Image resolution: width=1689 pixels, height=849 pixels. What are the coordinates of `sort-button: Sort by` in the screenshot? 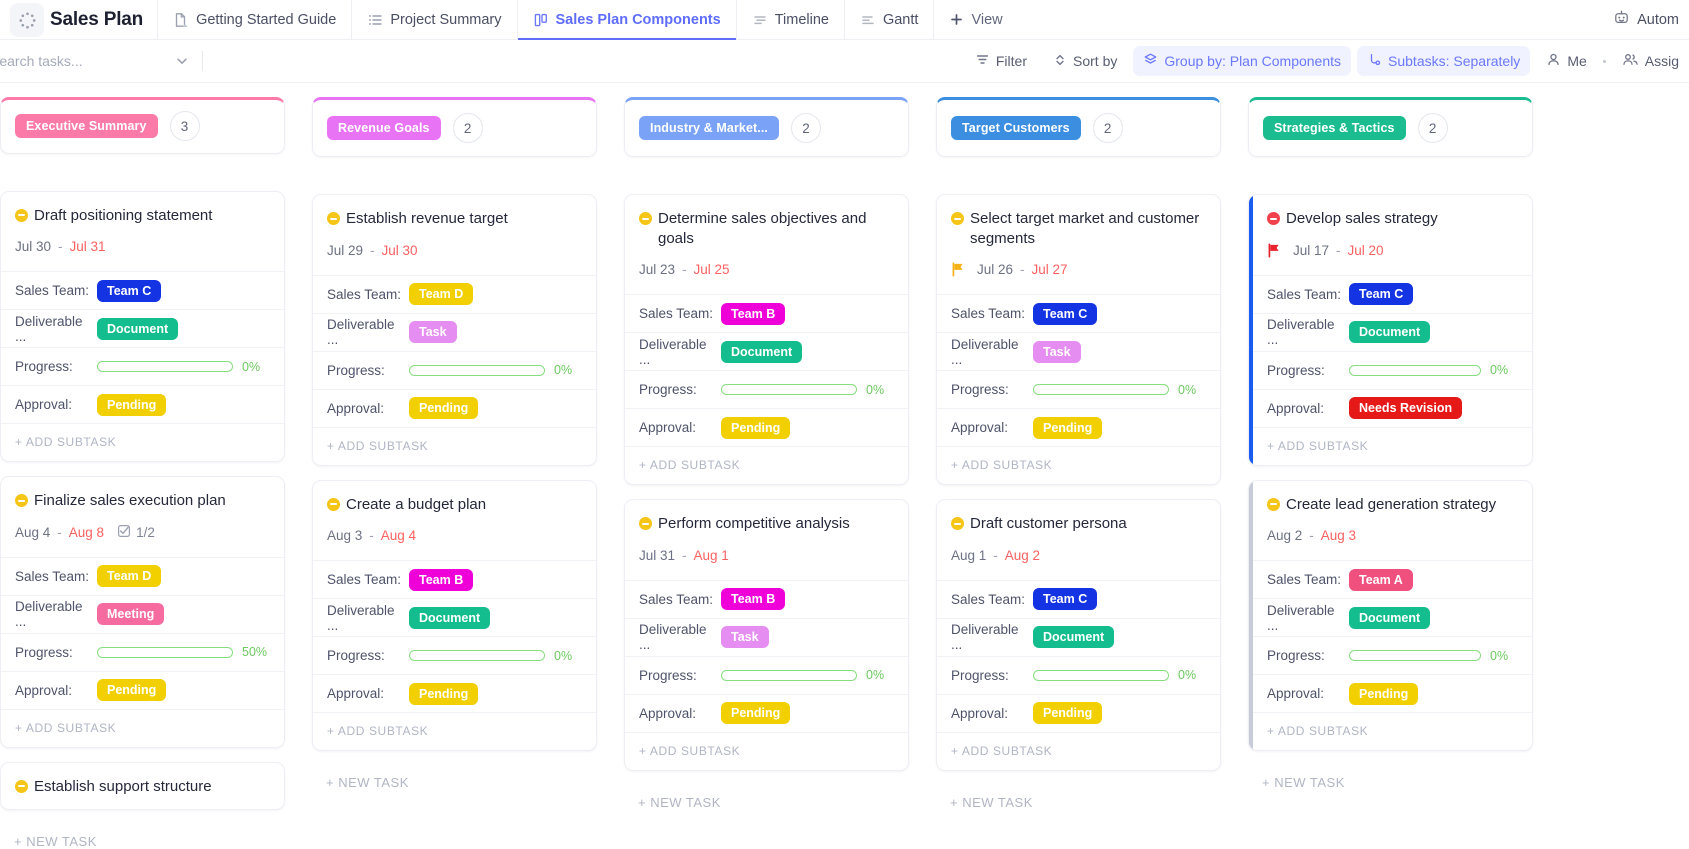 It's located at (1085, 61).